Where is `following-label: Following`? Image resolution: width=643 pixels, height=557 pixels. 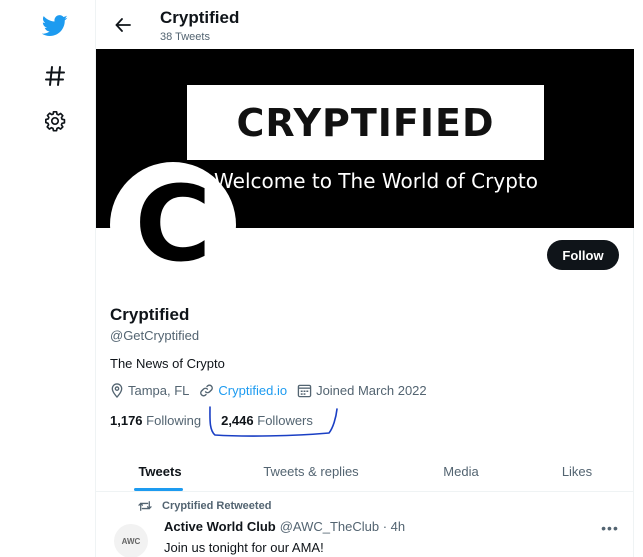 following-label: Following is located at coordinates (174, 420).